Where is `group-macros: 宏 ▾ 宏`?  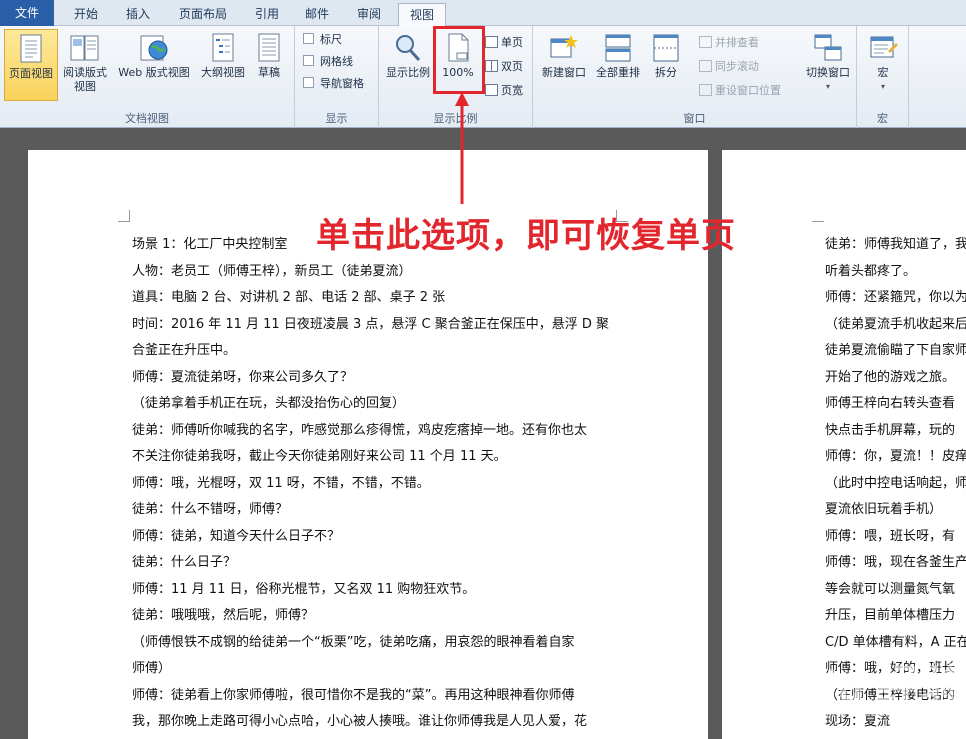 group-macros: 宏 ▾ 宏 is located at coordinates (883, 77).